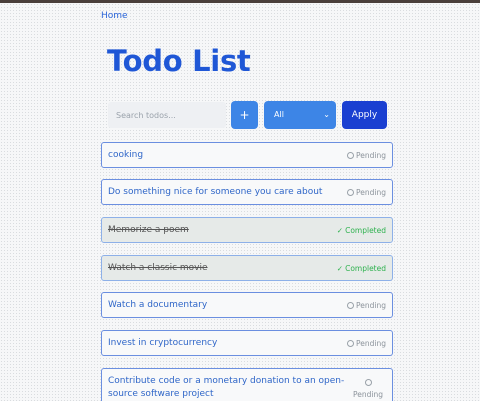 The height and width of the screenshot is (401, 480). I want to click on todo-item: cooking Pending, so click(247, 155).